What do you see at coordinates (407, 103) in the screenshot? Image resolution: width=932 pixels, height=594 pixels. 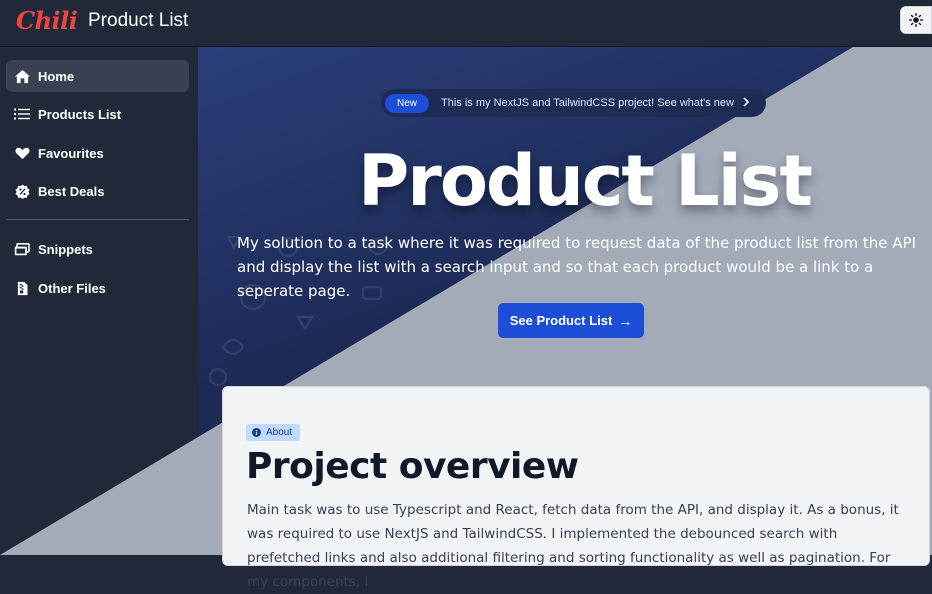 I see `new-badge: New` at bounding box center [407, 103].